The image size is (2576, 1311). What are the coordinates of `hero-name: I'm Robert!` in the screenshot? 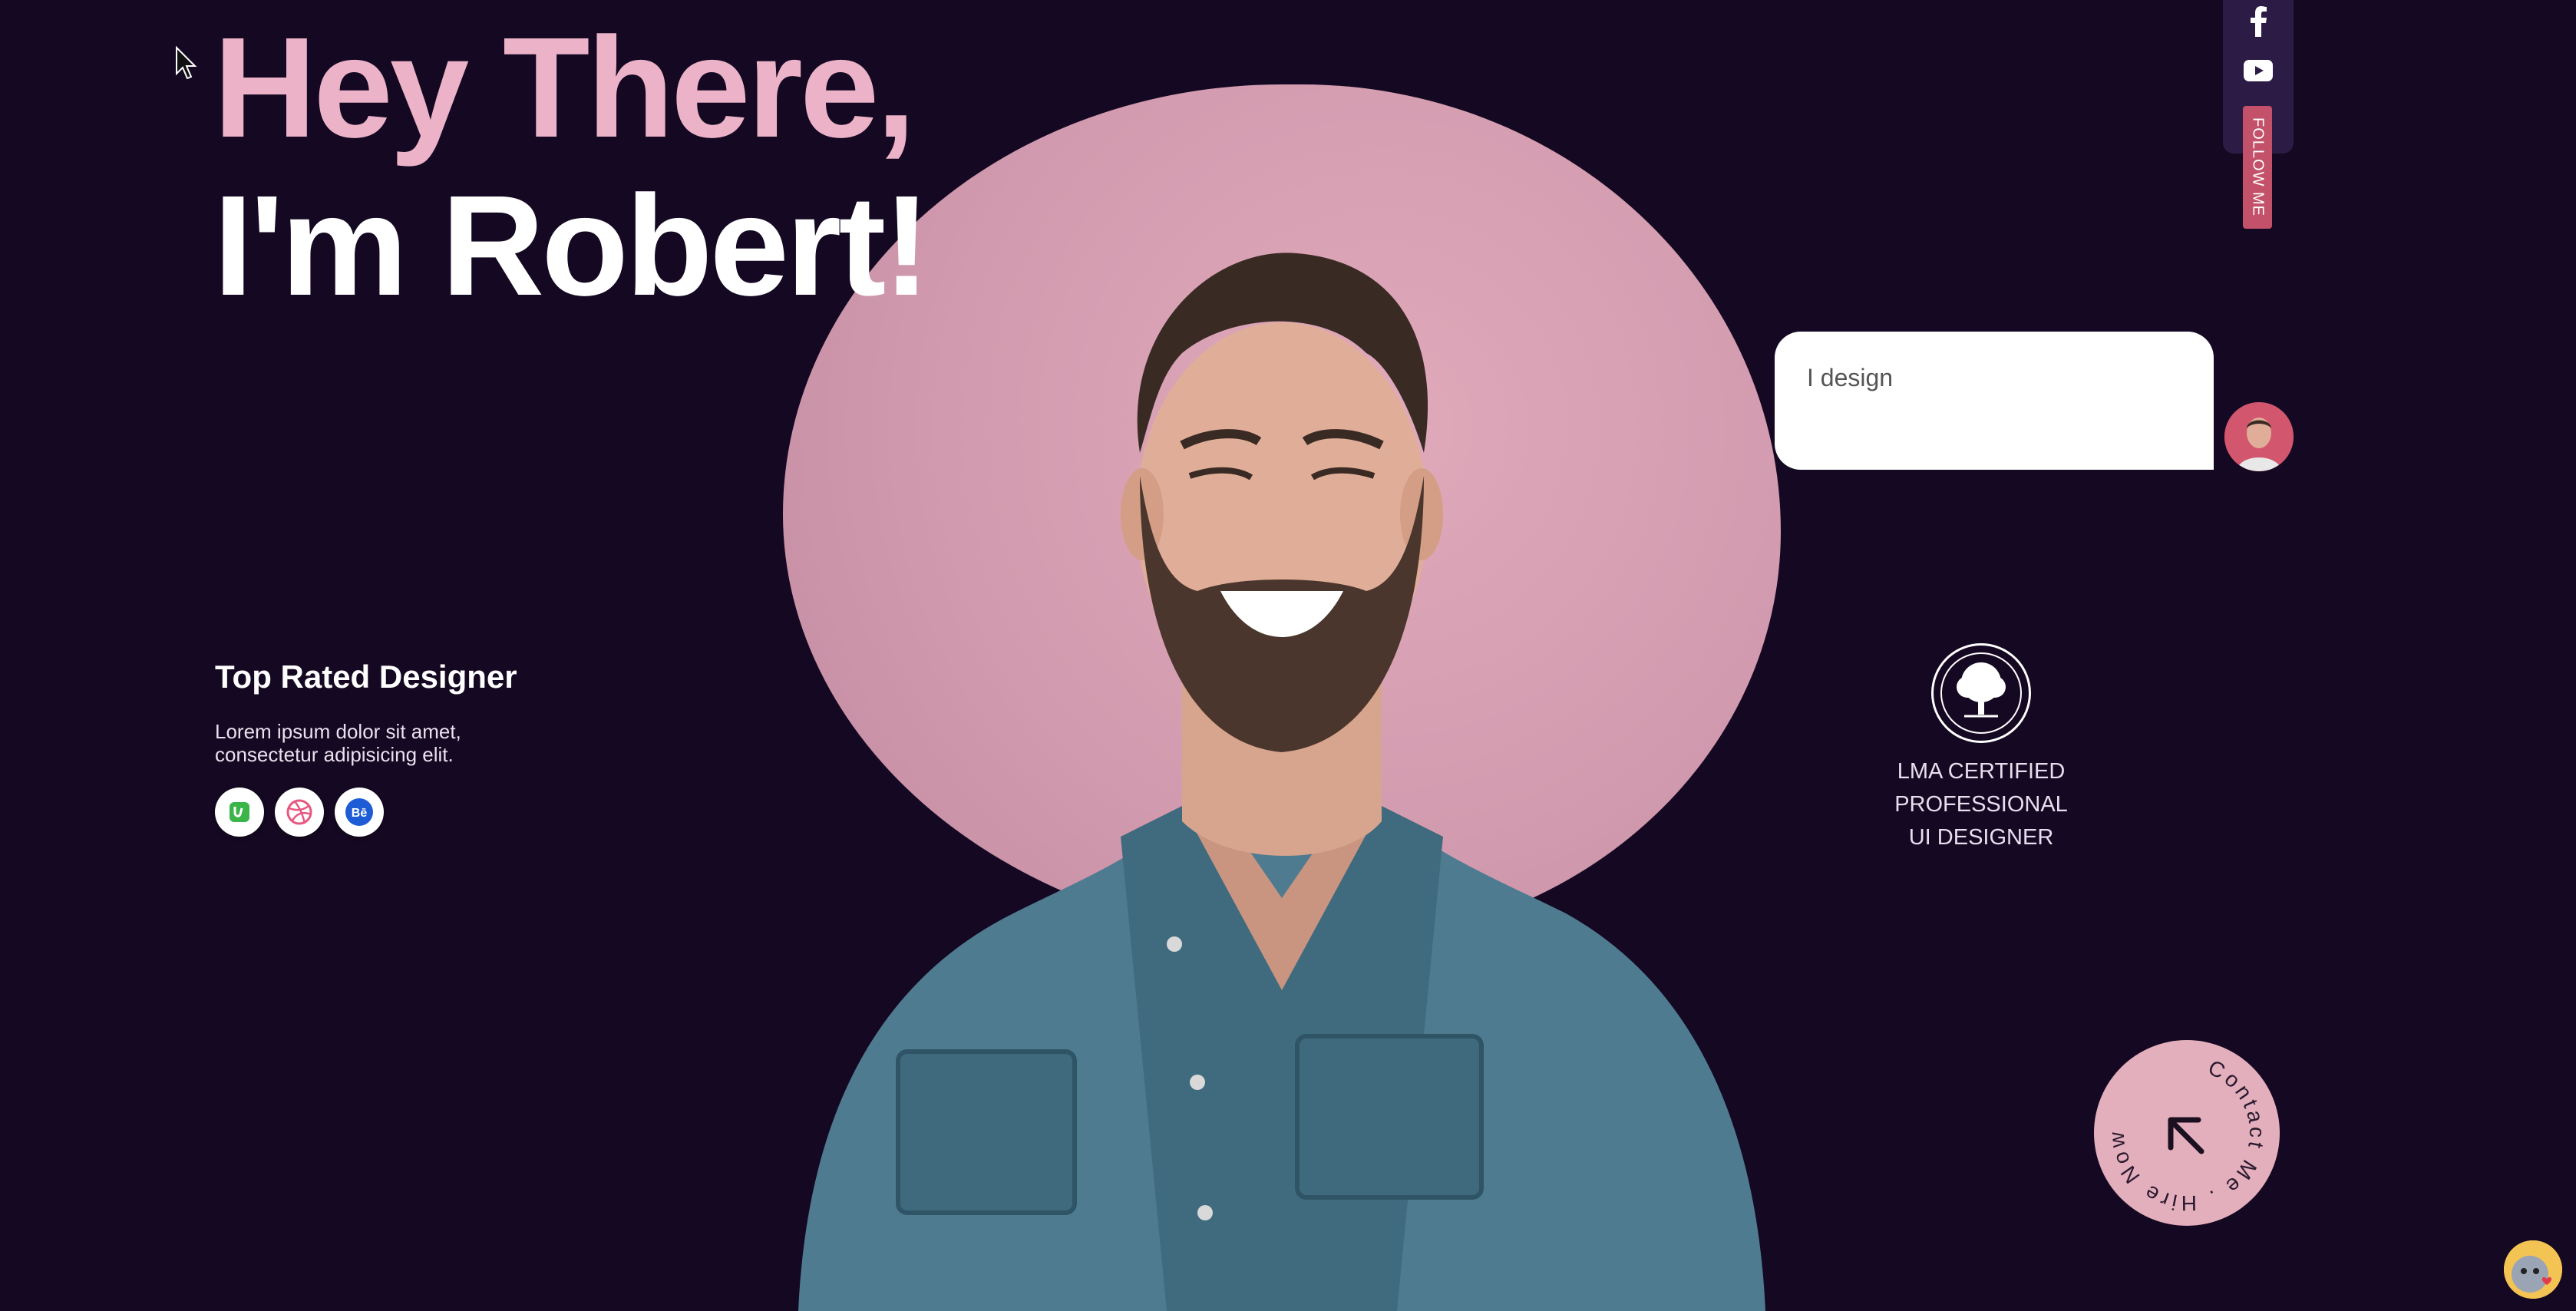 It's located at (571, 246).